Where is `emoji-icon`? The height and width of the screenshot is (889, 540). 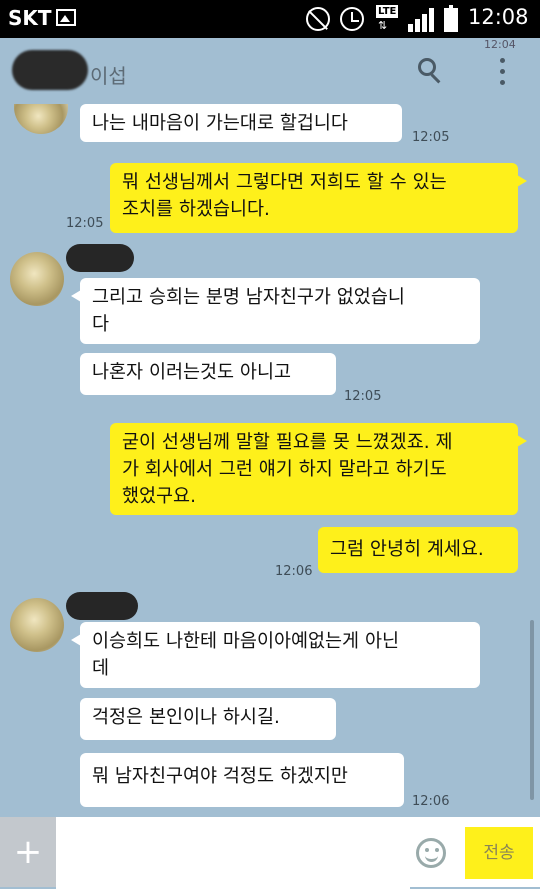 emoji-icon is located at coordinates (431, 853).